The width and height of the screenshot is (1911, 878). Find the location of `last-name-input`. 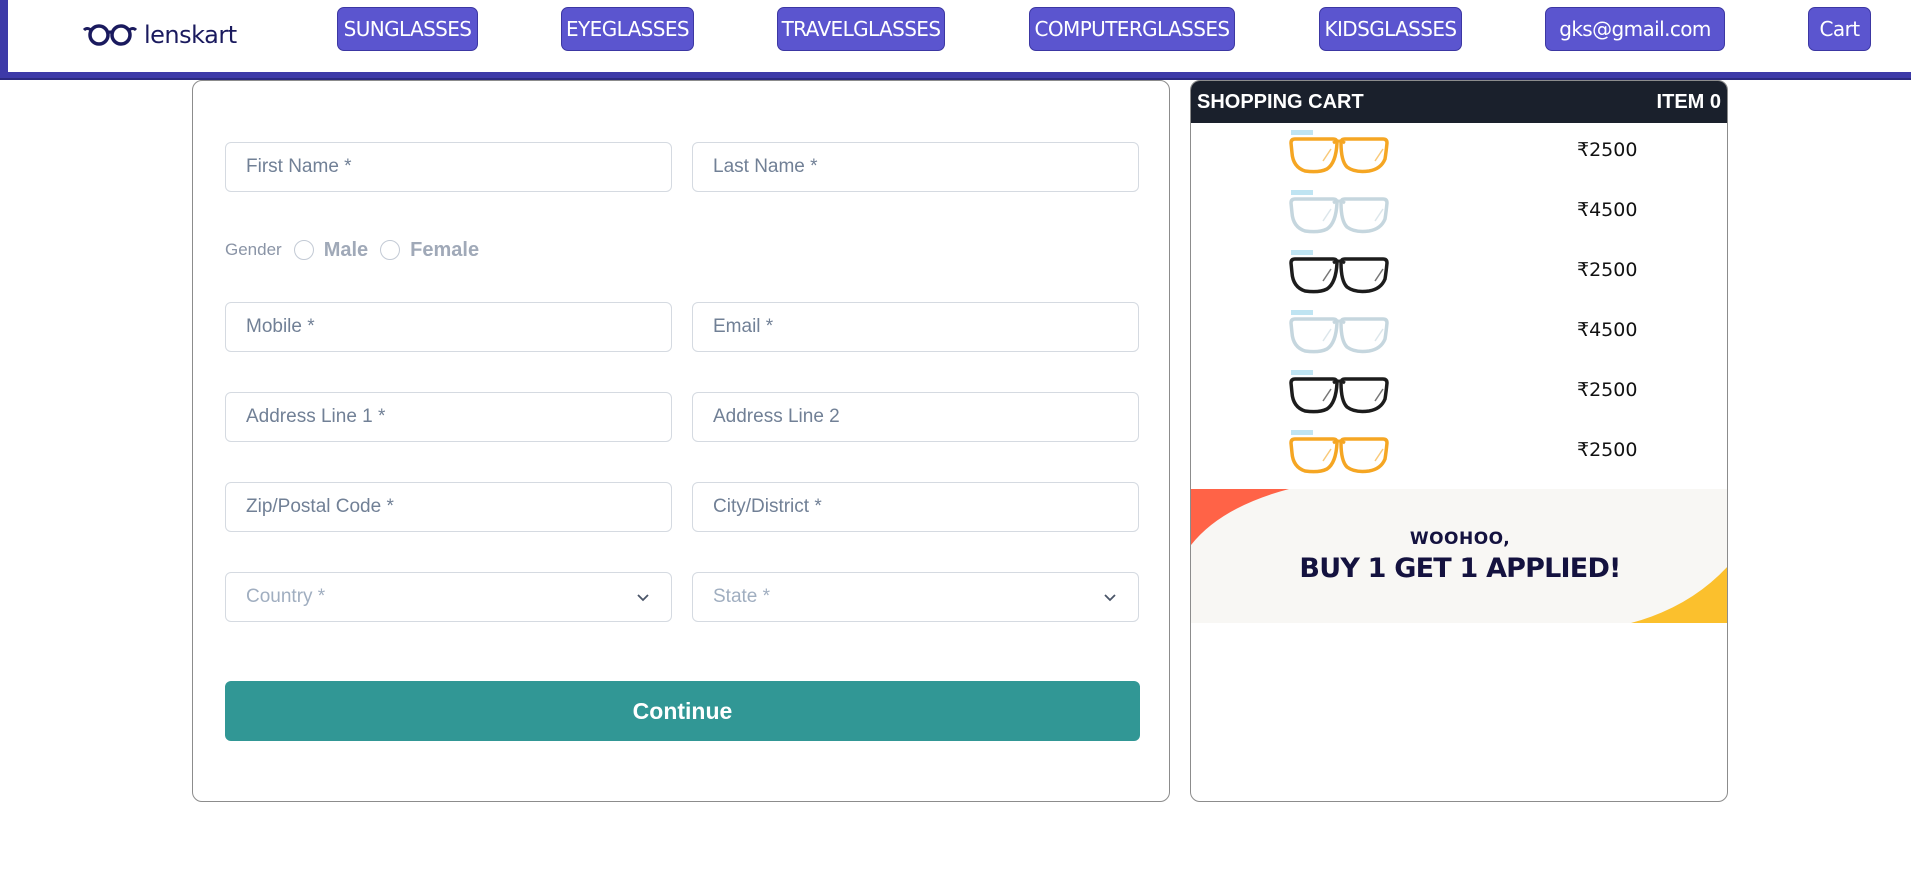

last-name-input is located at coordinates (915, 167).